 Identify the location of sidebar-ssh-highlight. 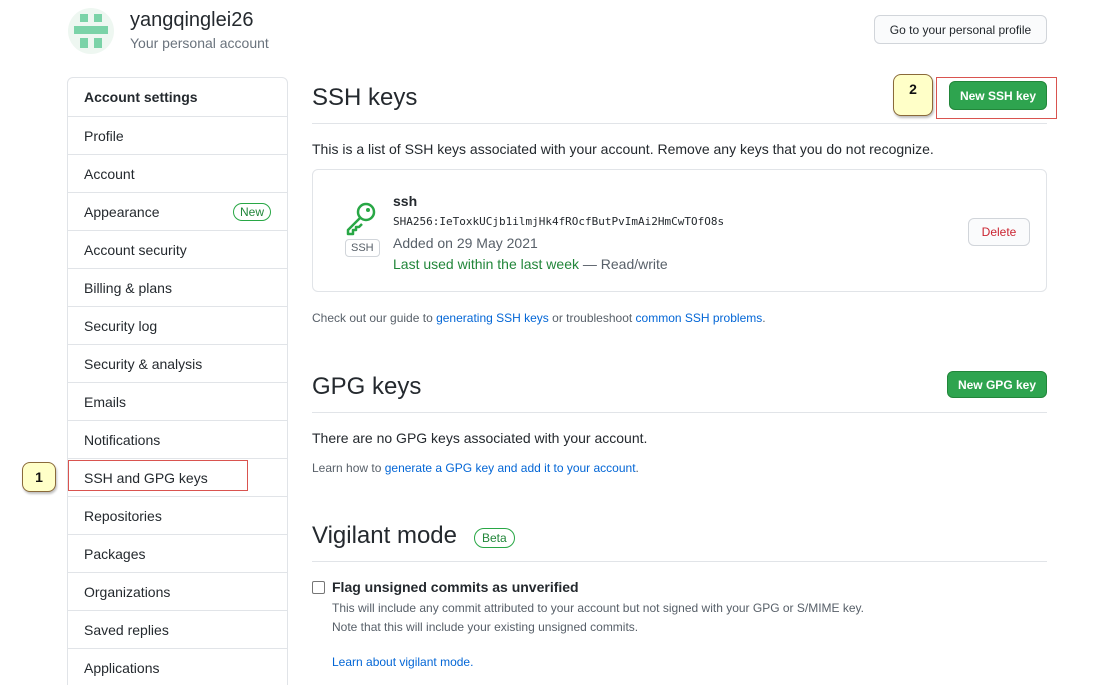
(158, 475).